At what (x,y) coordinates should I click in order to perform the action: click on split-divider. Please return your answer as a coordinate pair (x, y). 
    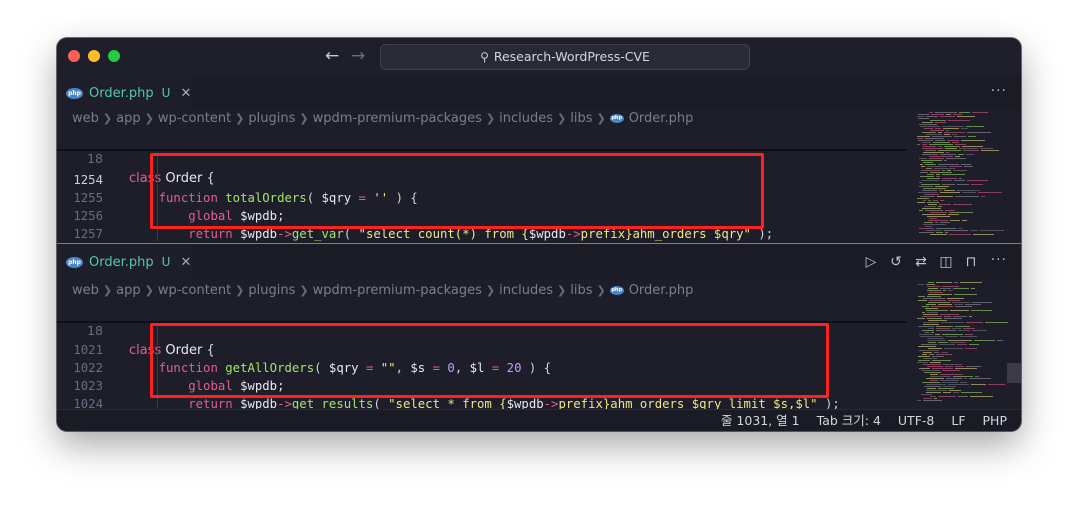
    Looking at the image, I should click on (539, 243).